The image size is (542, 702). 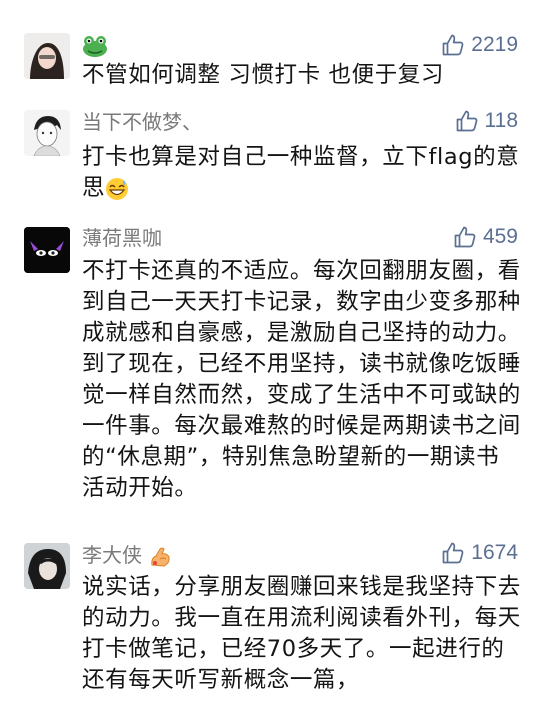 I want to click on like-button: 2219, so click(x=479, y=45).